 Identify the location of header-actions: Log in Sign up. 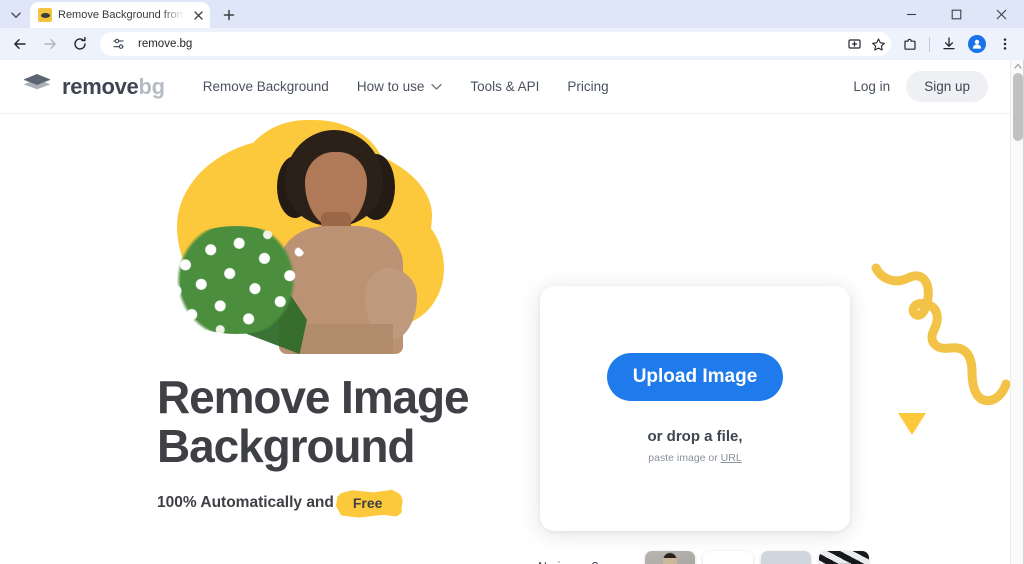
(920, 86).